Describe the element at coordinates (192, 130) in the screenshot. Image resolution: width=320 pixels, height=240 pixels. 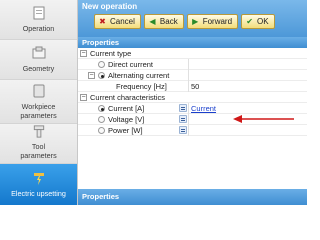
I see `power-row: Power [W]` at that location.